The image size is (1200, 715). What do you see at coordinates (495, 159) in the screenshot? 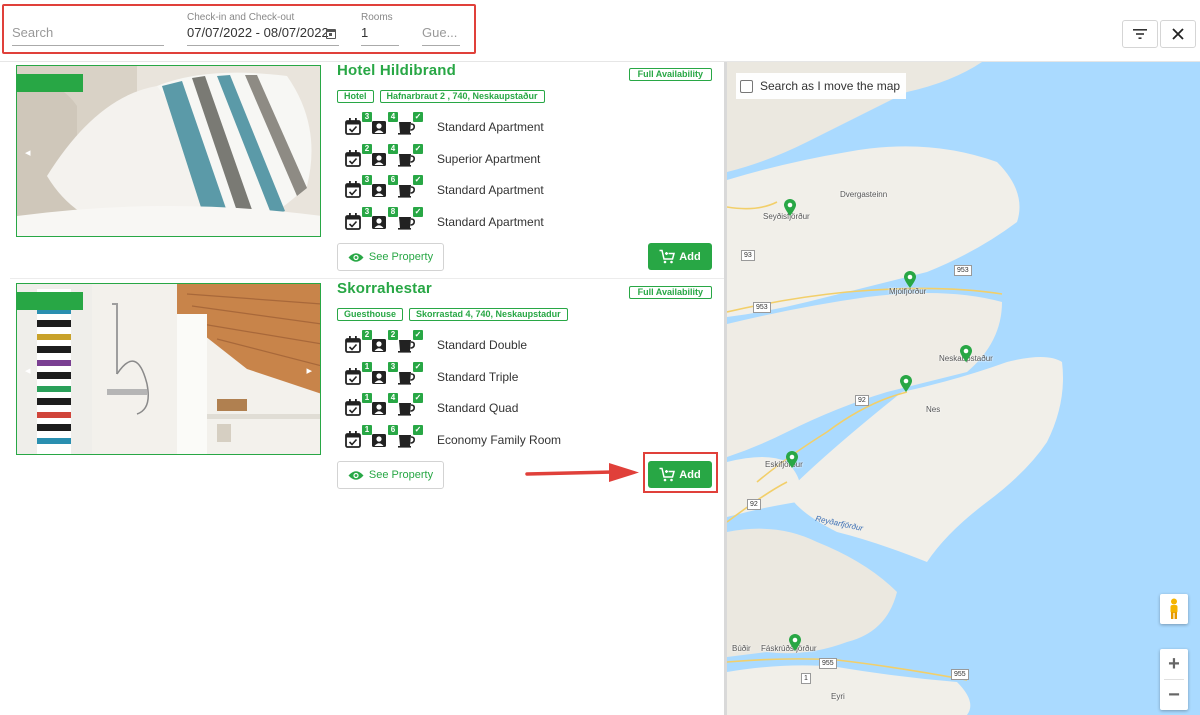
I see `room-row: 2 4 ✓ Superior Apartment` at bounding box center [495, 159].